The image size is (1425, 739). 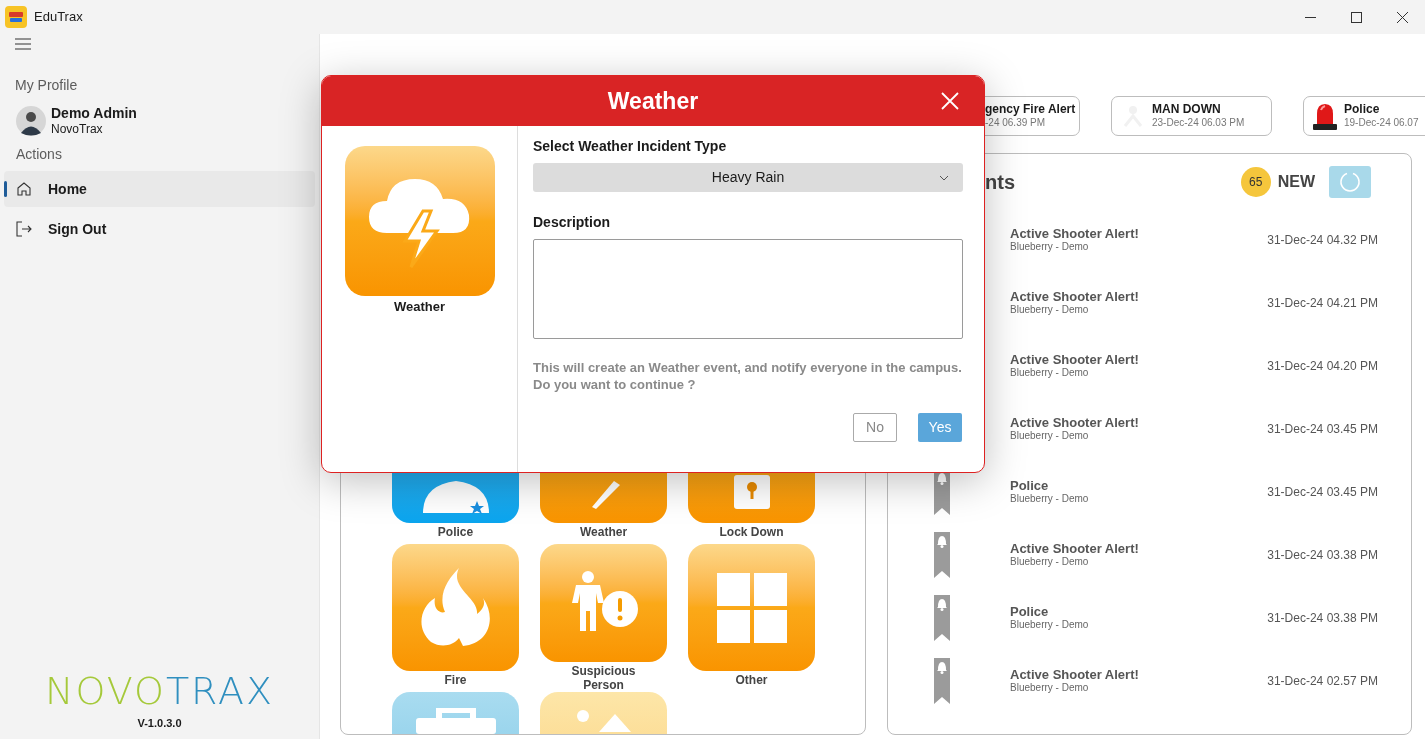 What do you see at coordinates (1296, 182) in the screenshot?
I see `new-label: NEW` at bounding box center [1296, 182].